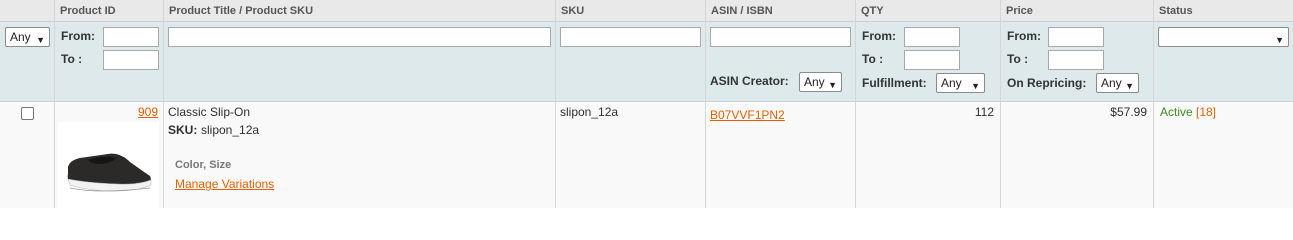 Image resolution: width=1293 pixels, height=240 pixels. Describe the element at coordinates (873, 59) in the screenshot. I see `qty-to-label: To :` at that location.